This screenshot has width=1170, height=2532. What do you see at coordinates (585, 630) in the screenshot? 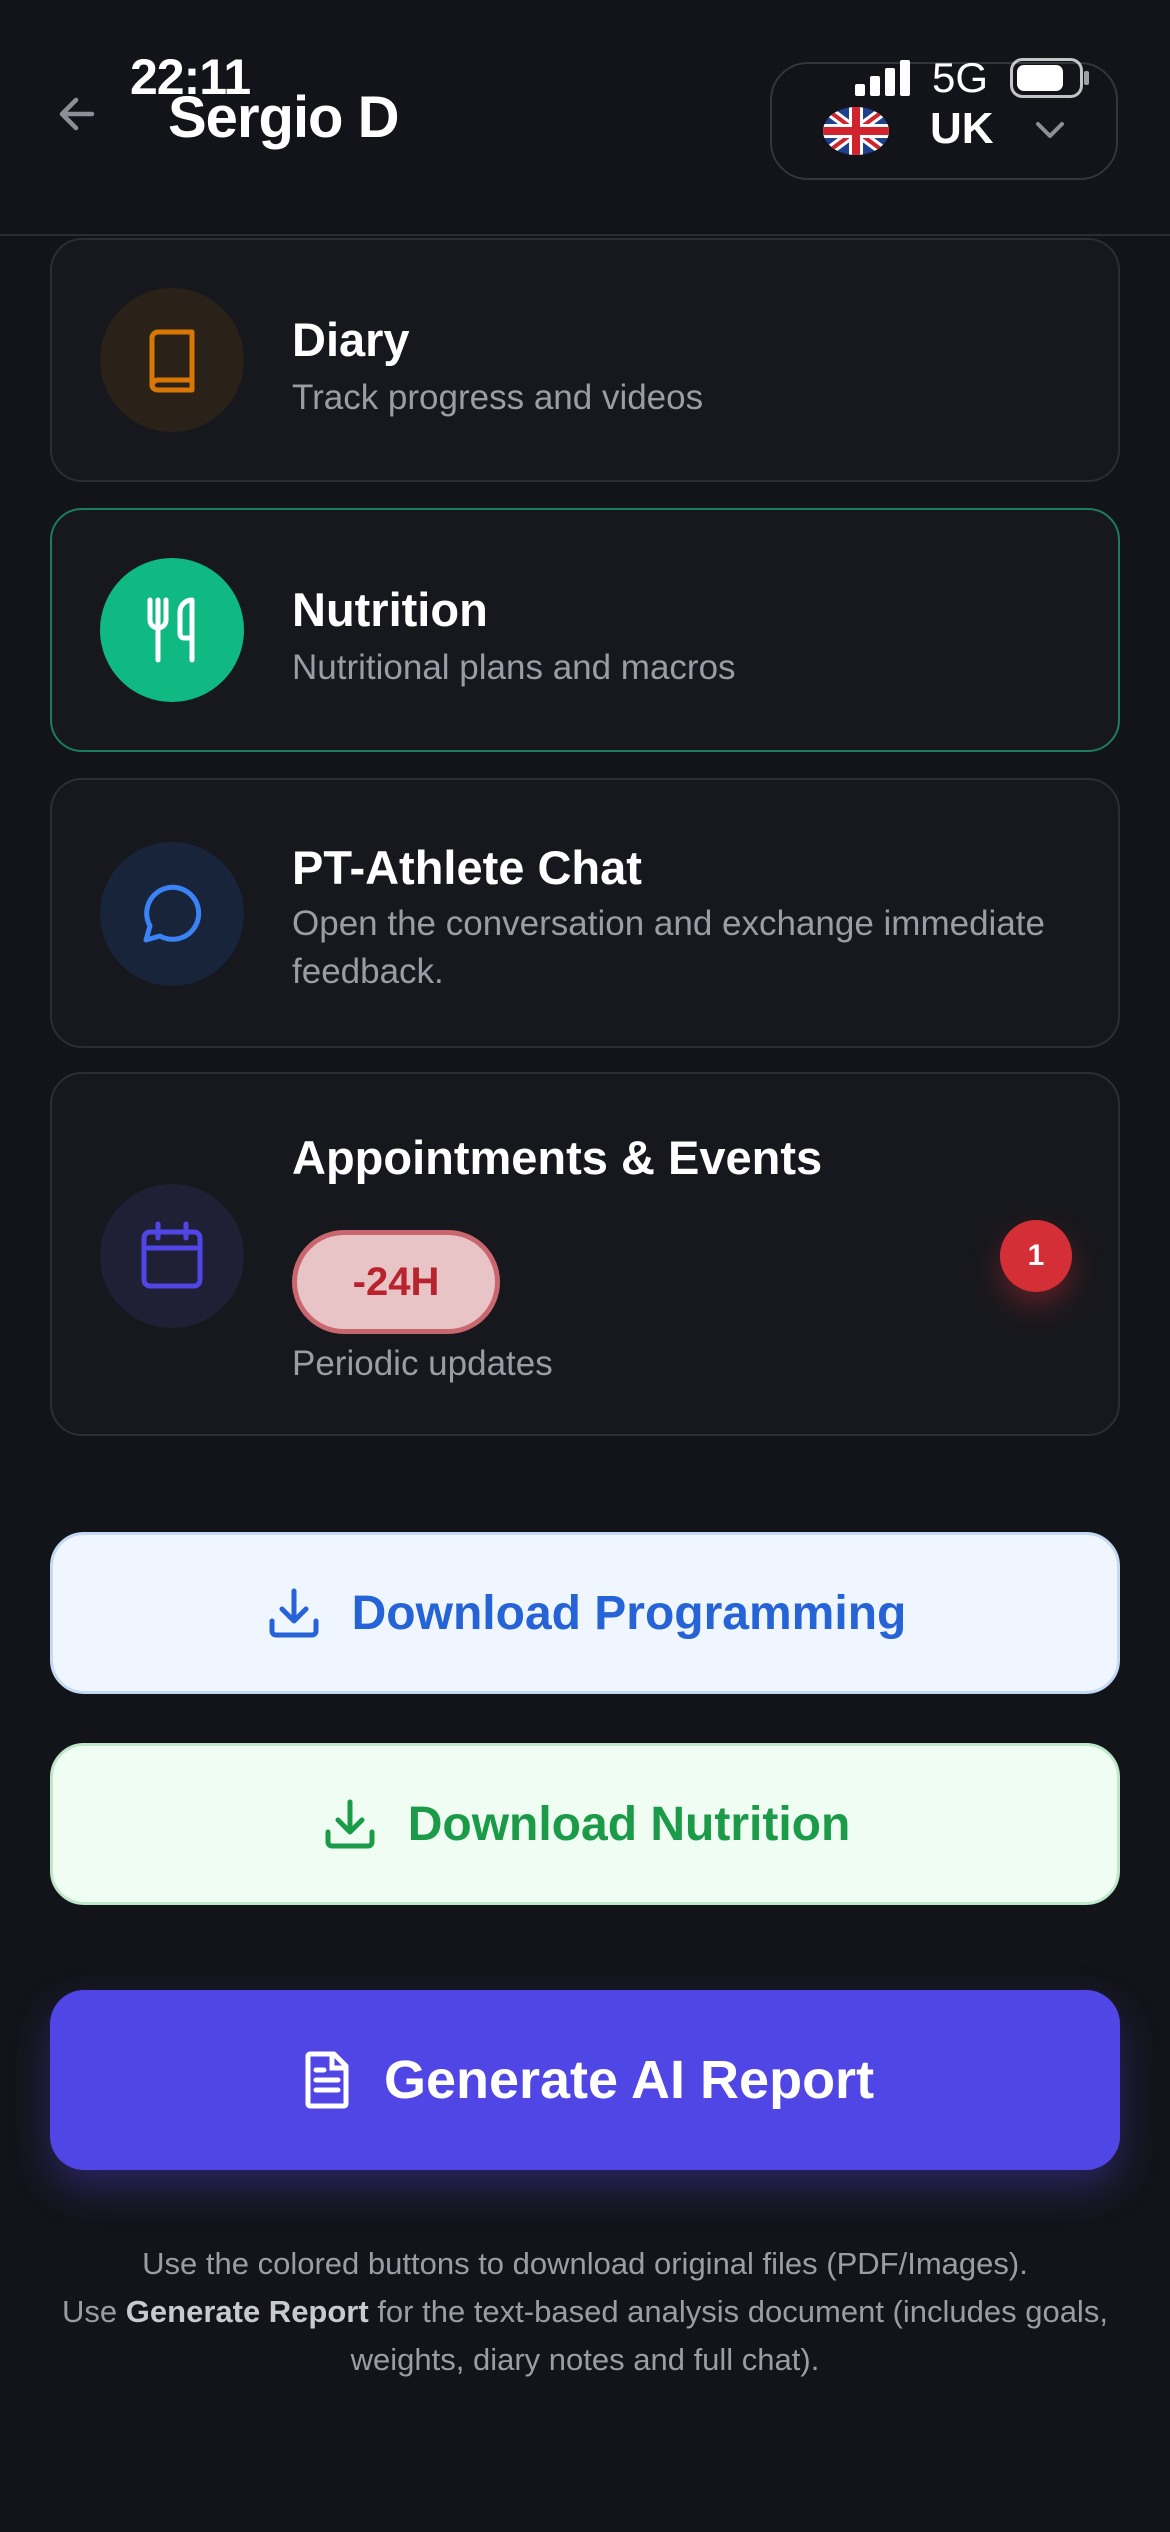
I see `card-nutrition: Nutrition Nutritional plans and macros` at bounding box center [585, 630].